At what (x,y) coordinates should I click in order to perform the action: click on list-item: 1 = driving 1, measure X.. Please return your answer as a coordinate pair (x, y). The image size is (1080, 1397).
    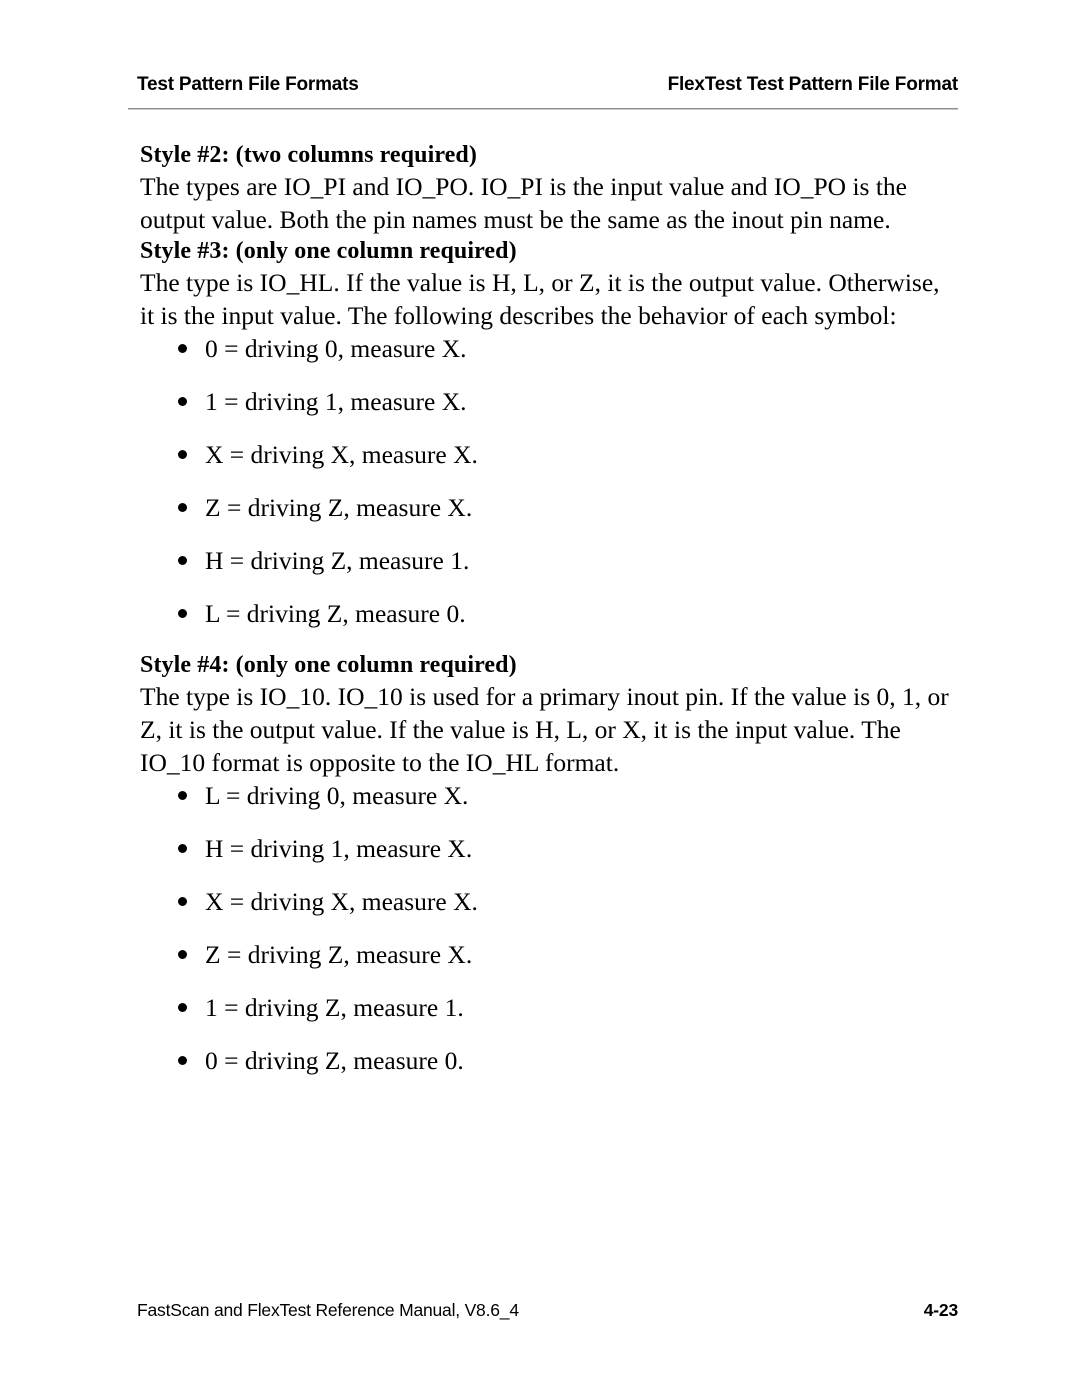
    Looking at the image, I should click on (549, 411).